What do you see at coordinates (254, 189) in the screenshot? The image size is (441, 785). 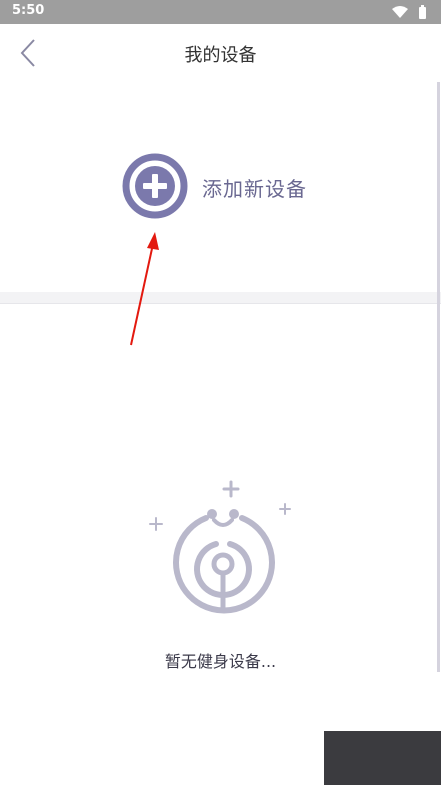 I see `add-device-label: 添加新设备` at bounding box center [254, 189].